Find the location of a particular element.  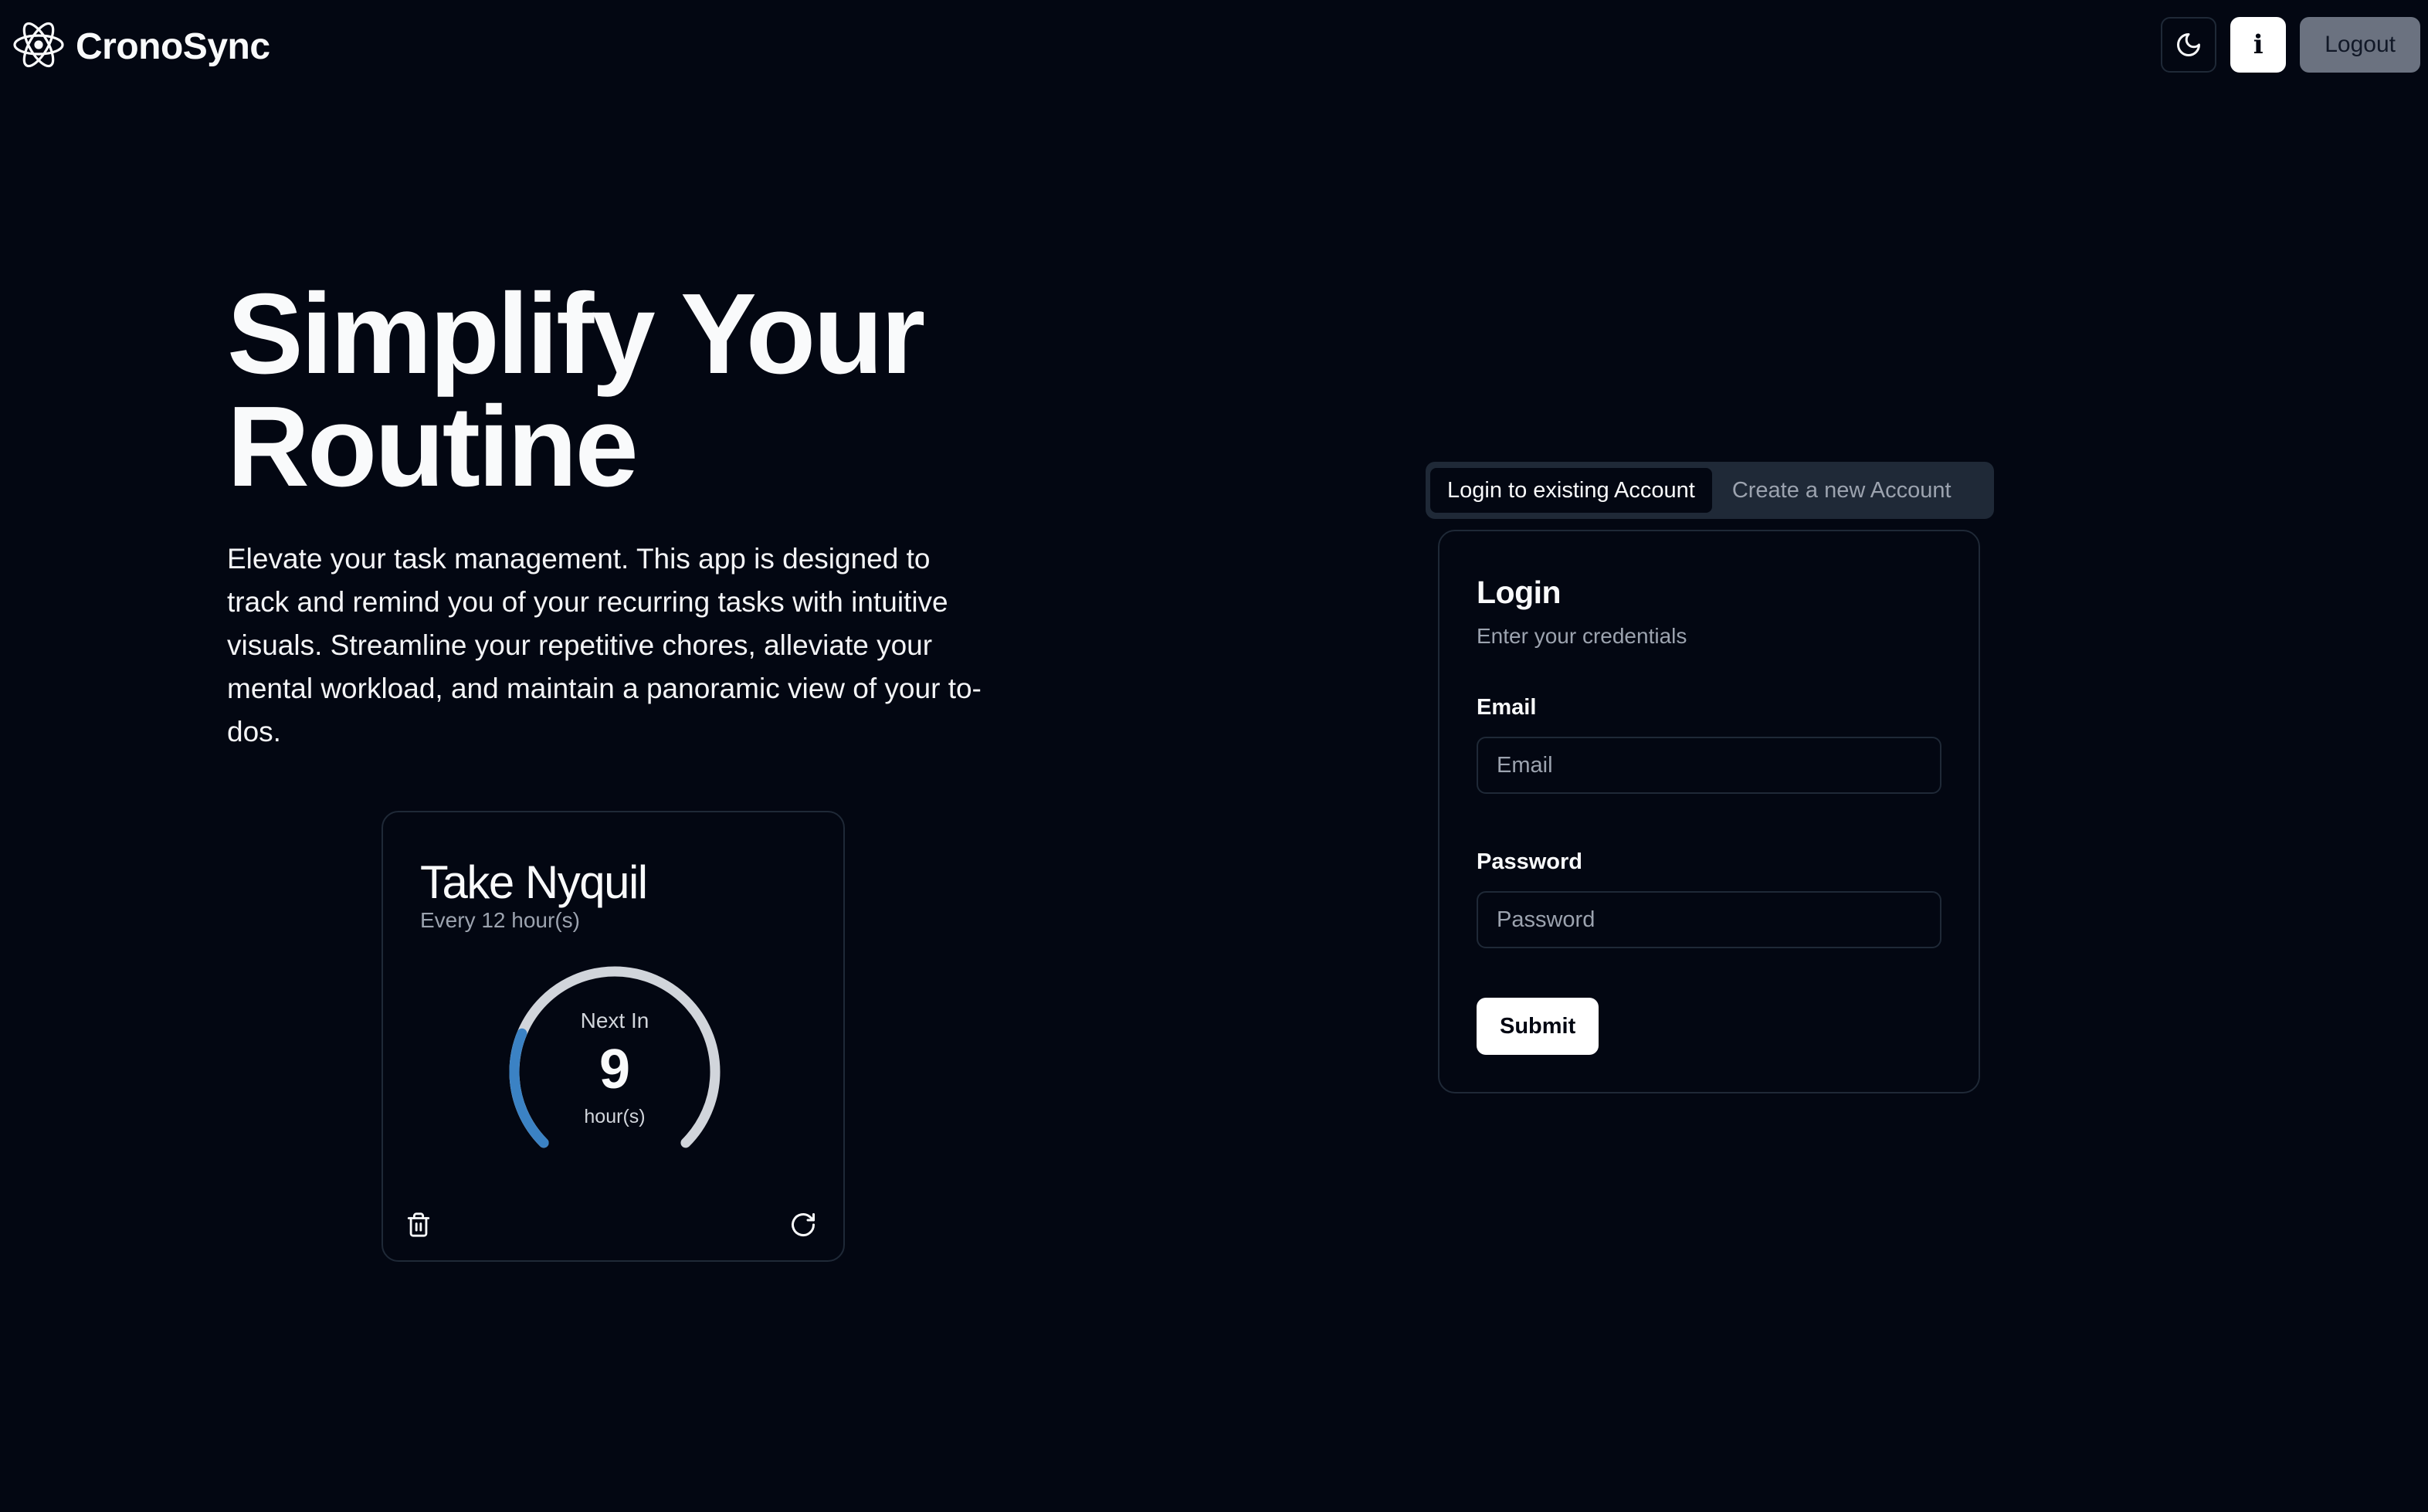

email-field is located at coordinates (1709, 765).